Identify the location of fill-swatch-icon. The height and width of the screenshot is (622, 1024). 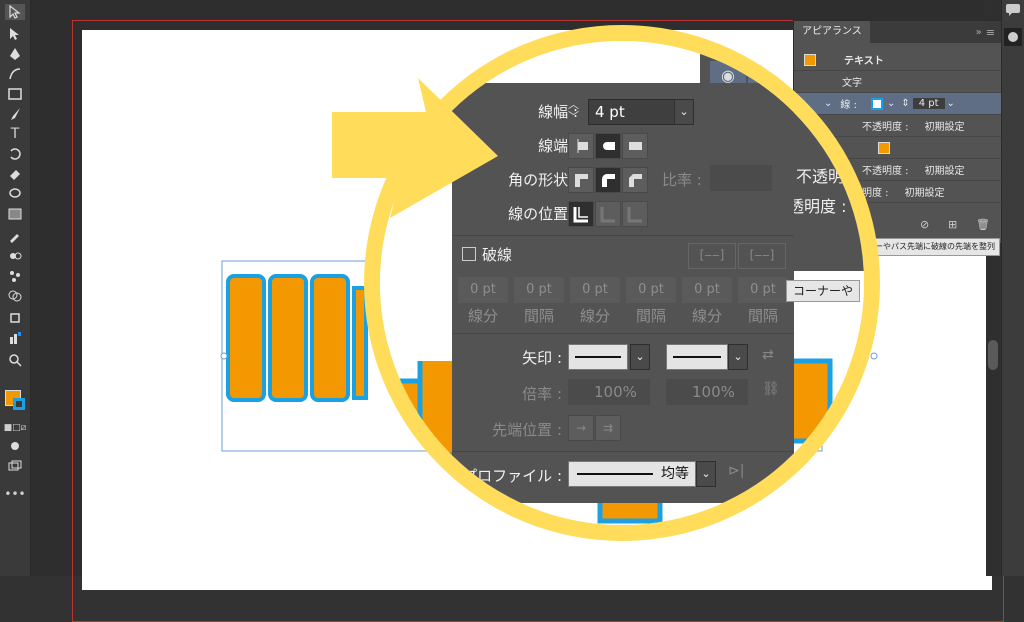
(884, 147).